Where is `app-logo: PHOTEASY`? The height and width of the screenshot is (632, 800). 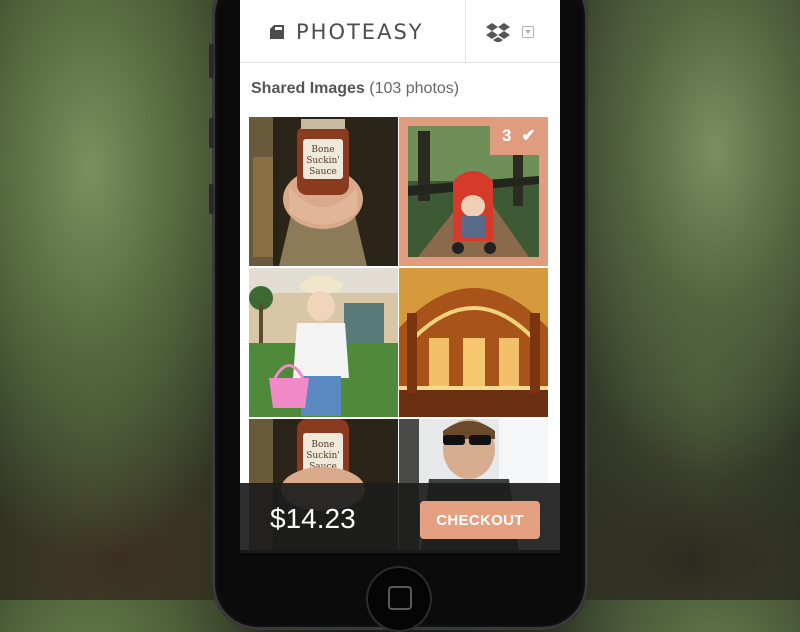 app-logo: PHOTEASY is located at coordinates (346, 32).